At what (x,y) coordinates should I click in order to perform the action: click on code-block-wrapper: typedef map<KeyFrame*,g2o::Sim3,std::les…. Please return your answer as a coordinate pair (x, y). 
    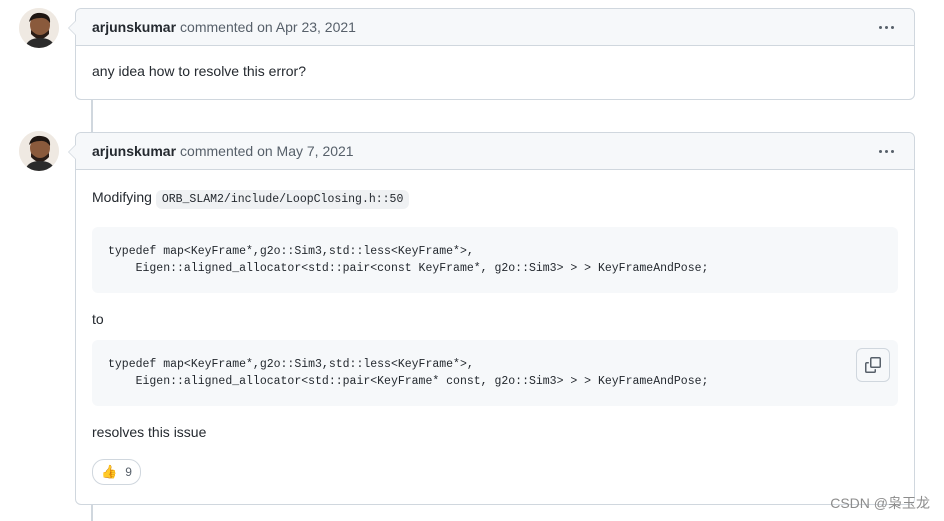
    Looking at the image, I should click on (495, 373).